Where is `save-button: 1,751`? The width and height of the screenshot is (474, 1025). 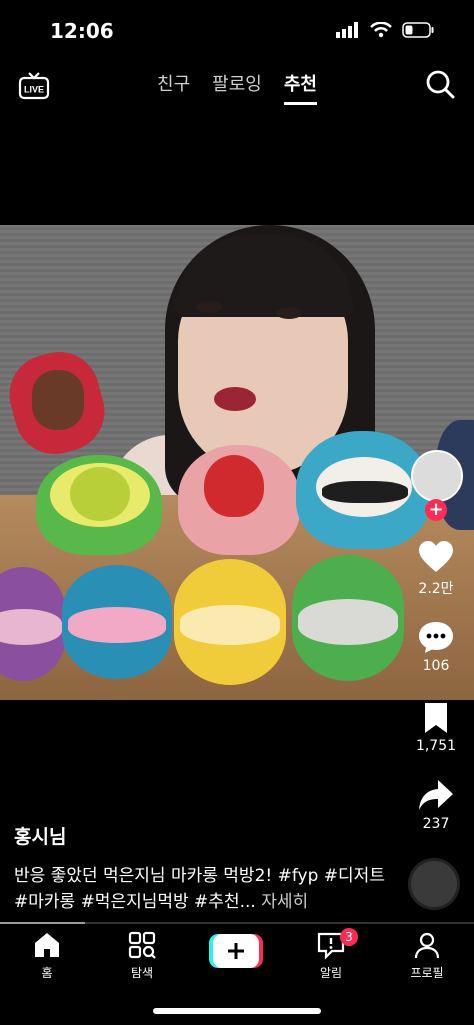 save-button: 1,751 is located at coordinates (436, 728).